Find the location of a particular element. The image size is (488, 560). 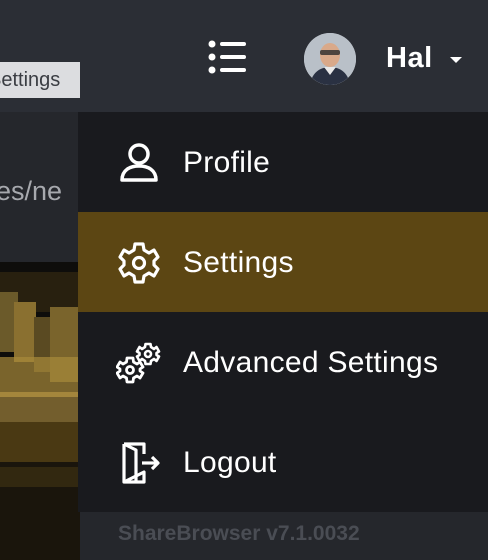

logout-icon is located at coordinates (141, 463).